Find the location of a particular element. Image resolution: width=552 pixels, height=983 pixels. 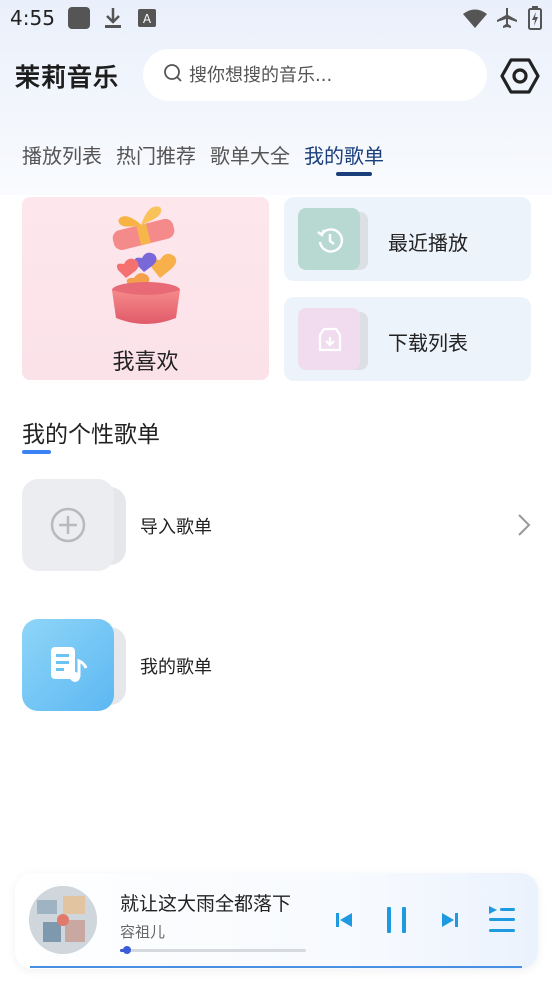

download-icon-tile is located at coordinates (333, 339).